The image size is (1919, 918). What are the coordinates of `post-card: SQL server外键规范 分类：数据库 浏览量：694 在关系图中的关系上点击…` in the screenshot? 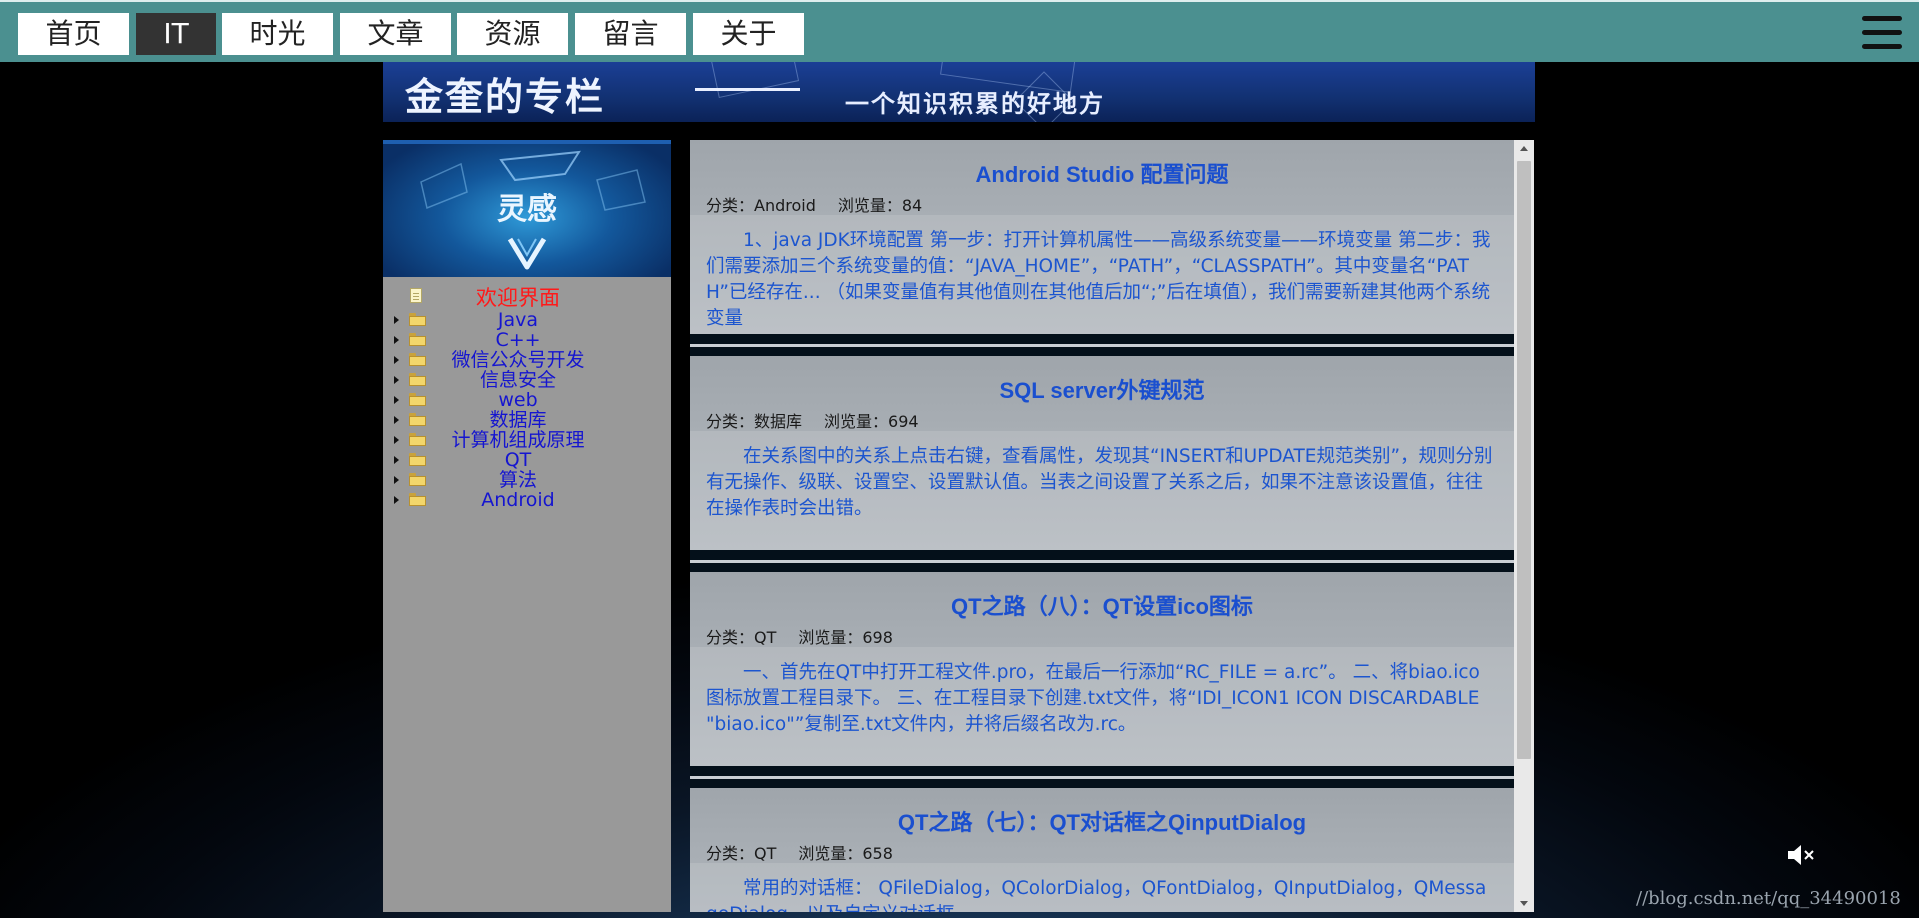 It's located at (1102, 453).